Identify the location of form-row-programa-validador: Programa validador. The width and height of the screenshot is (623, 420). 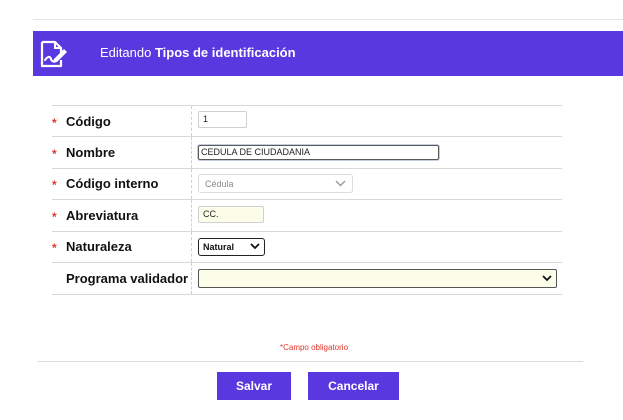
(307, 278).